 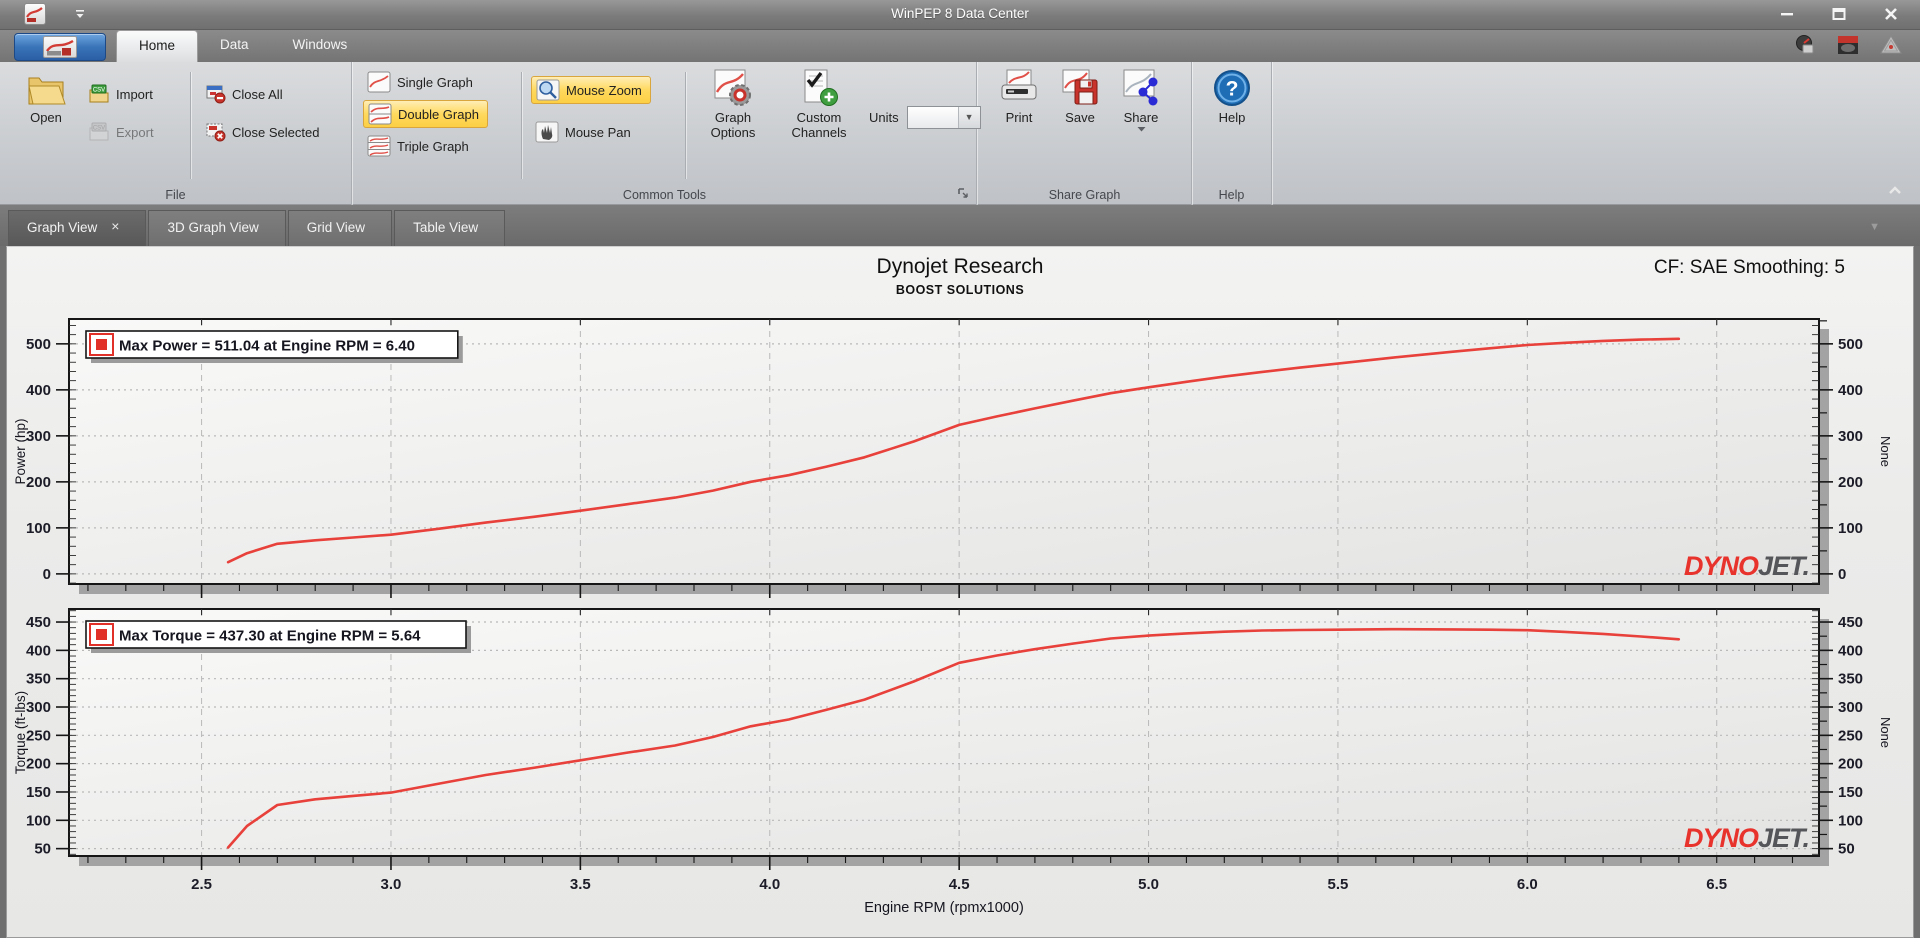 What do you see at coordinates (47, 91) in the screenshot?
I see `open-folder-icon` at bounding box center [47, 91].